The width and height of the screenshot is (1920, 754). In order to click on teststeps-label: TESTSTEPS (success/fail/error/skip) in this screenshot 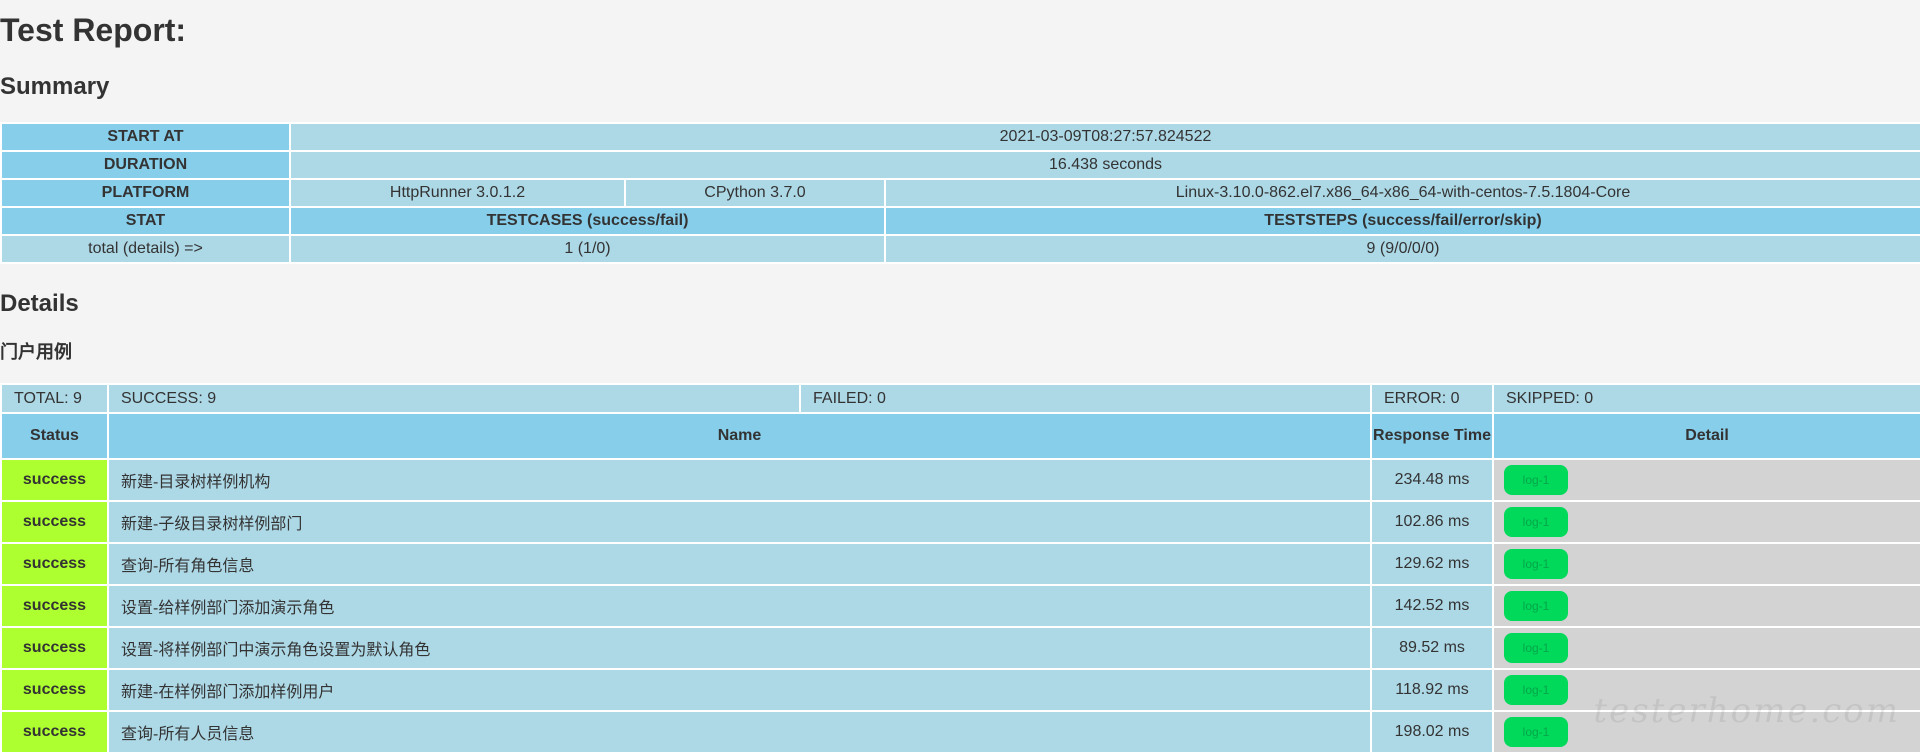, I will do `click(1401, 221)`.